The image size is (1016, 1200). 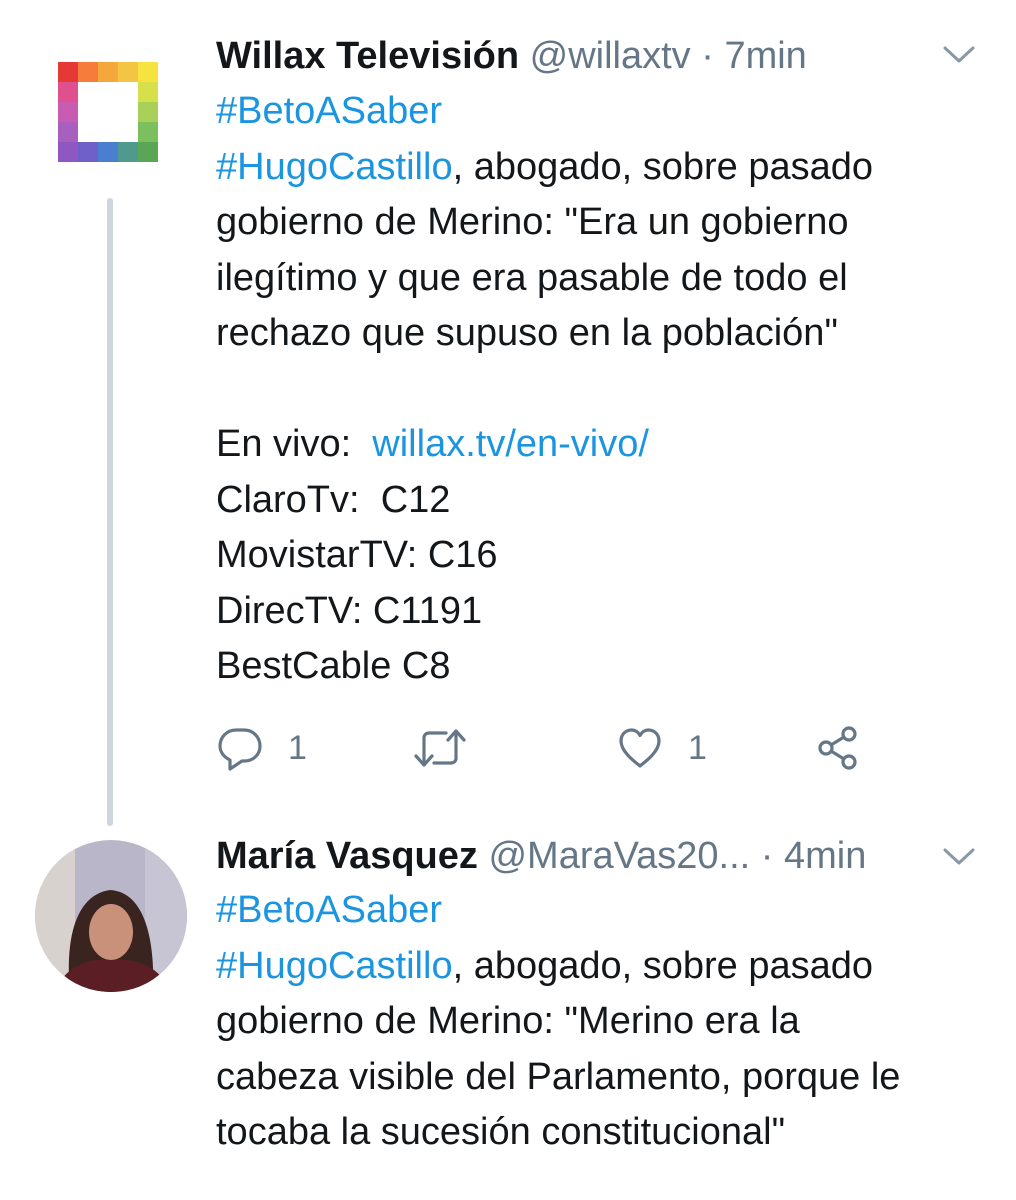 I want to click on tweet-text-line: BestCable C8, so click(x=333, y=666).